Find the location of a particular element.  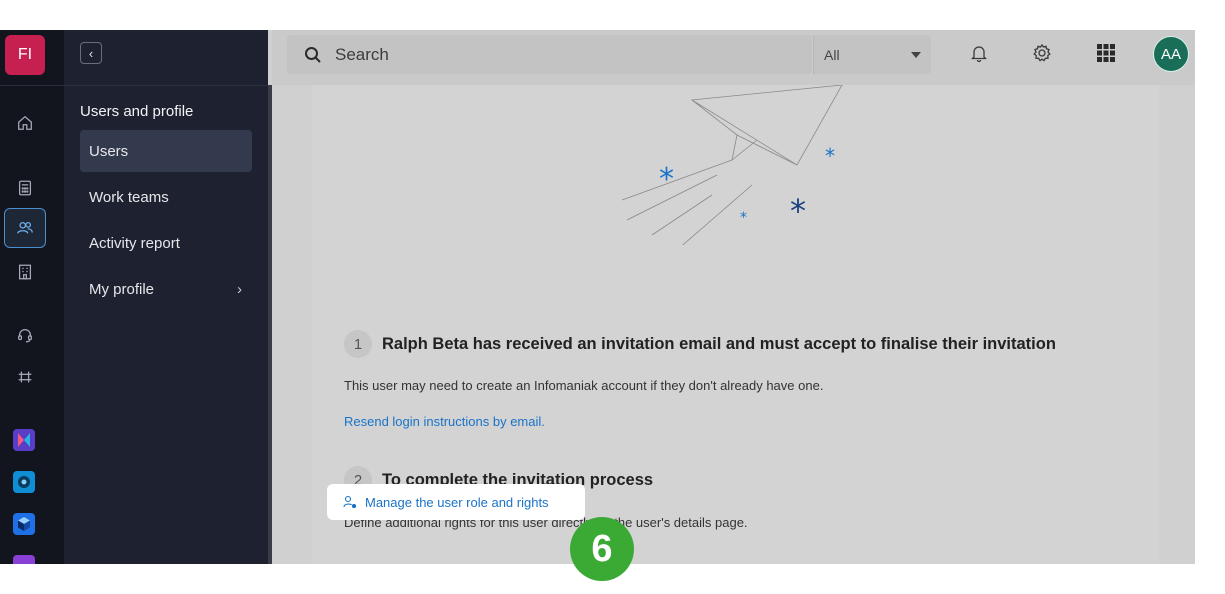

search-icon is located at coordinates (313, 54).